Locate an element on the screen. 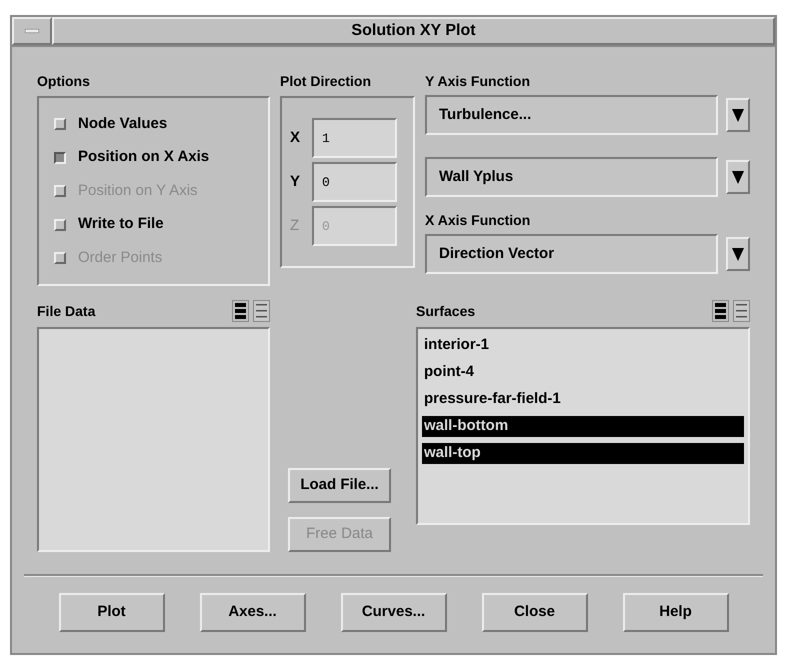 This screenshot has width=785, height=660. section-label: Options is located at coordinates (64, 81).